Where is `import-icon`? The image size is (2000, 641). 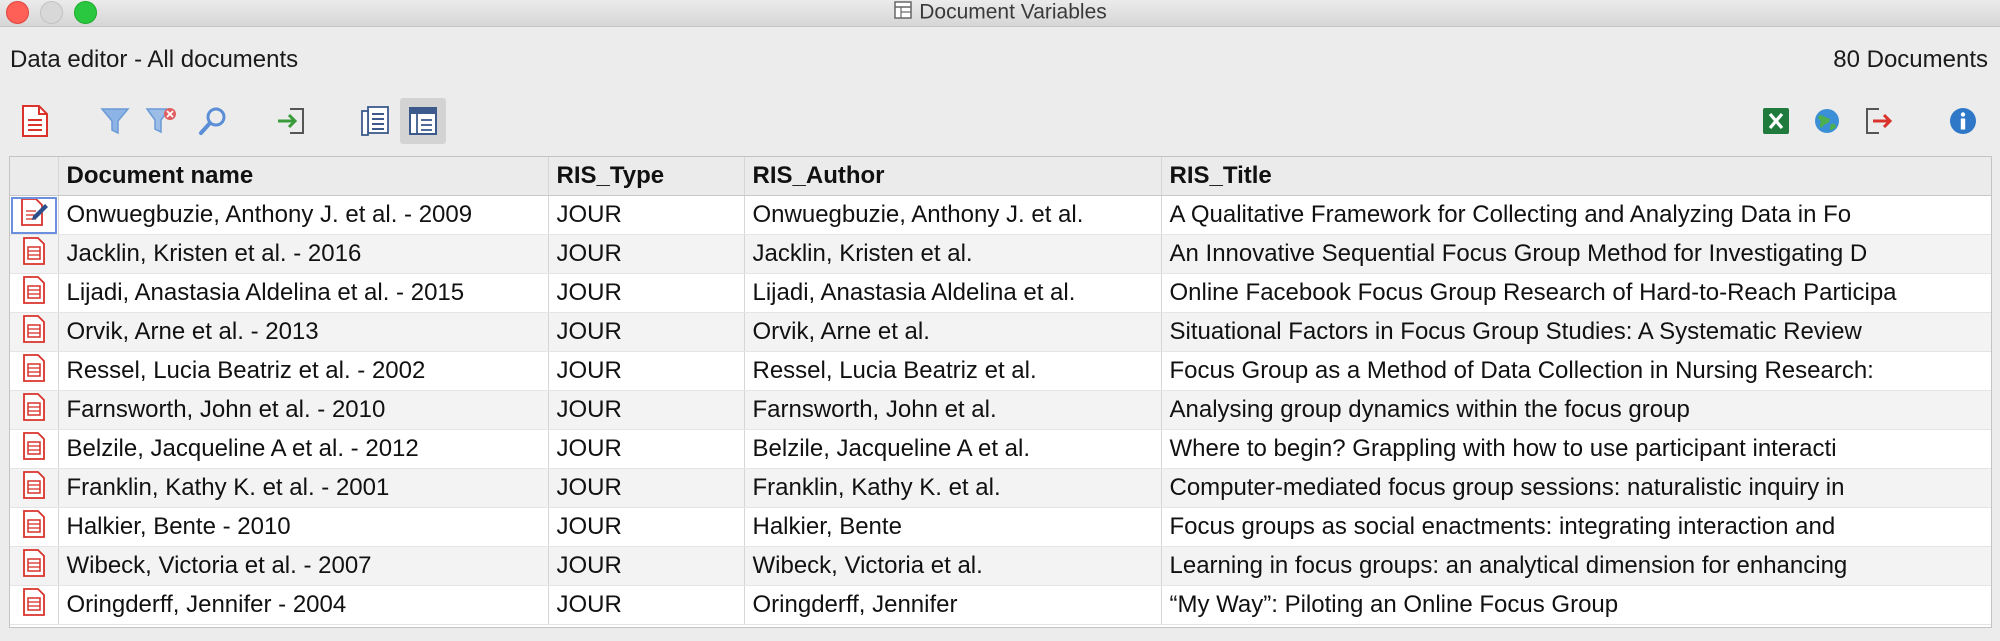
import-icon is located at coordinates (291, 121).